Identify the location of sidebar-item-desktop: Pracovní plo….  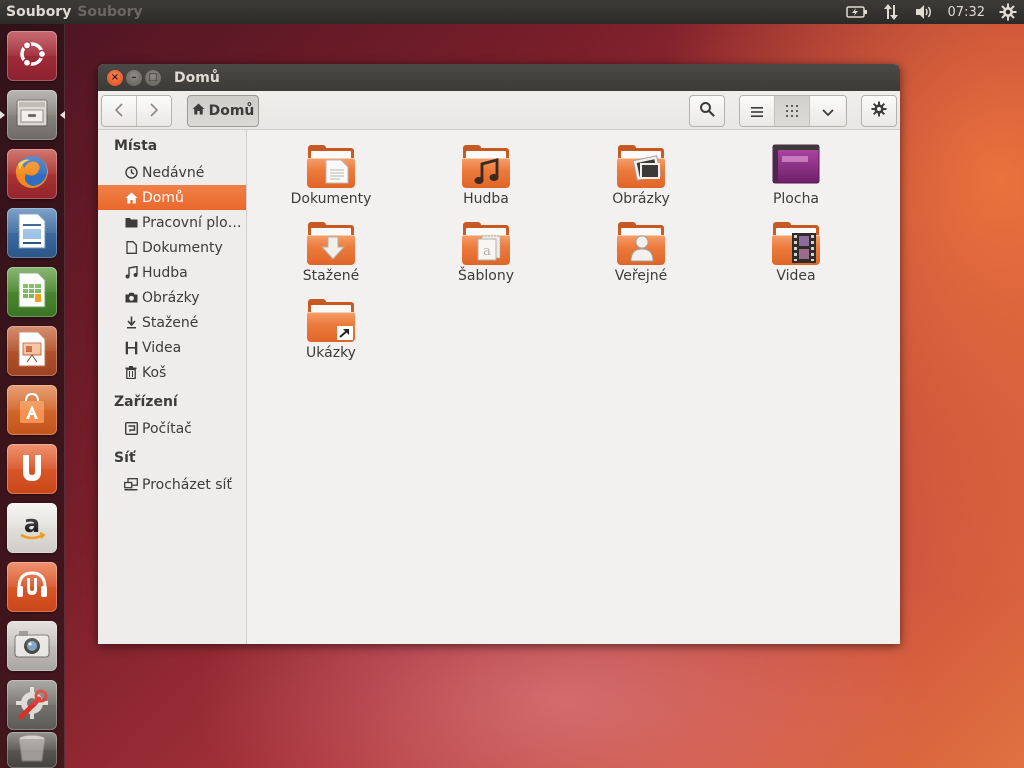
(172, 222).